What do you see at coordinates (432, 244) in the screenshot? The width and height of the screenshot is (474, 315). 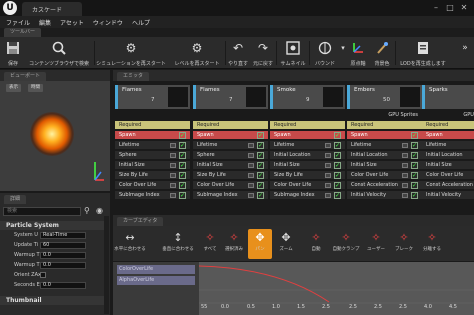 I see `flatten-tangent-button: ✧ 分離する` at bounding box center [432, 244].